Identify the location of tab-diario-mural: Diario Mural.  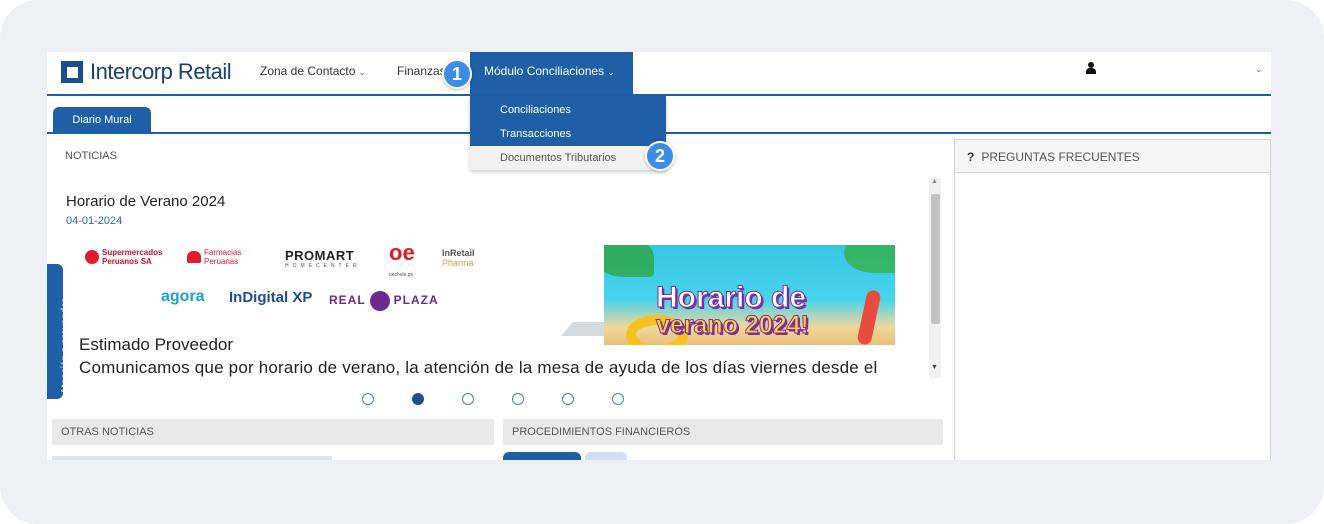
(102, 120).